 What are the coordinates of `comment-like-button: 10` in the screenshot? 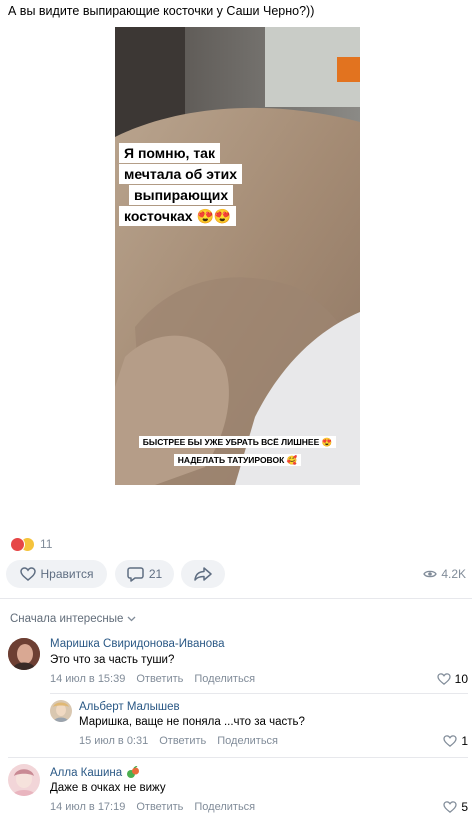 It's located at (452, 679).